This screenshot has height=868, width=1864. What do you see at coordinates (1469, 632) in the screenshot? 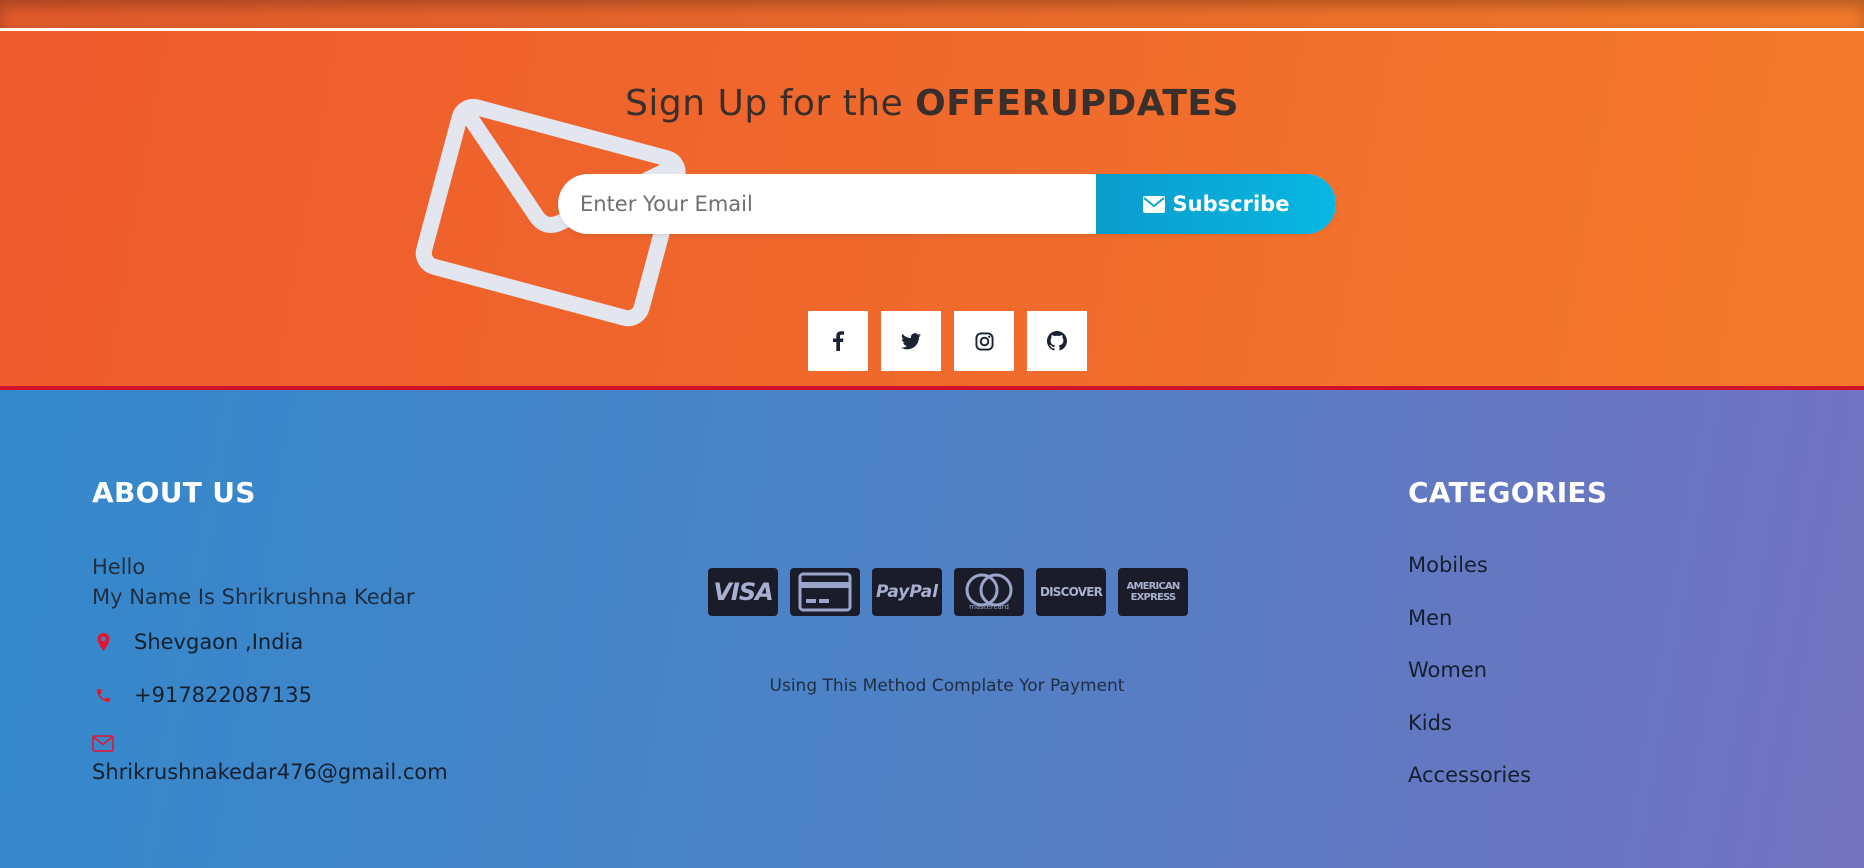
I see `category-men: Men` at bounding box center [1469, 632].